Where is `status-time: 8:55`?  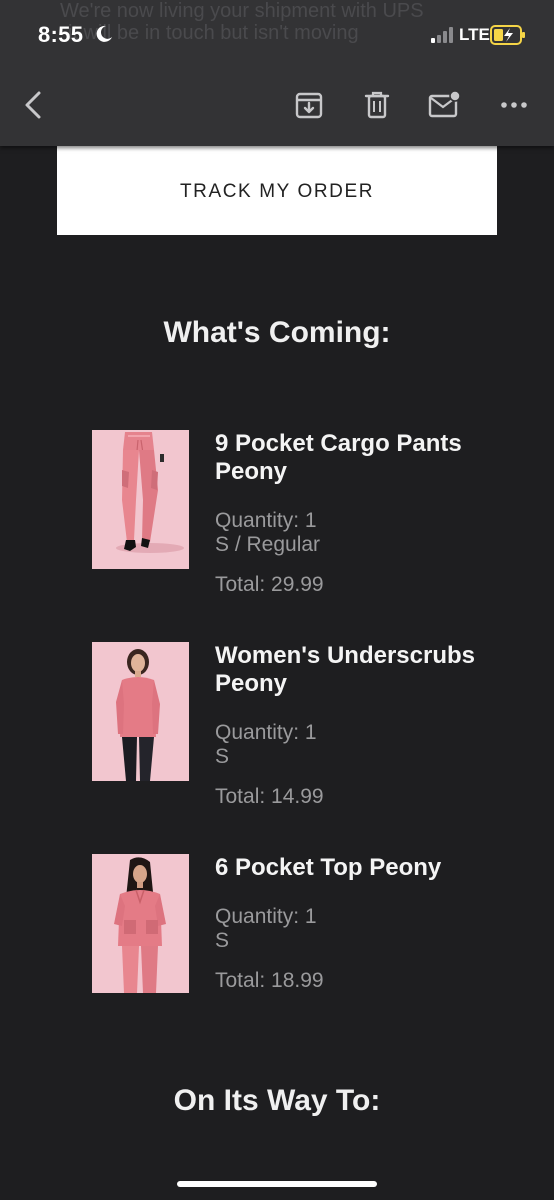 status-time: 8:55 is located at coordinates (61, 34).